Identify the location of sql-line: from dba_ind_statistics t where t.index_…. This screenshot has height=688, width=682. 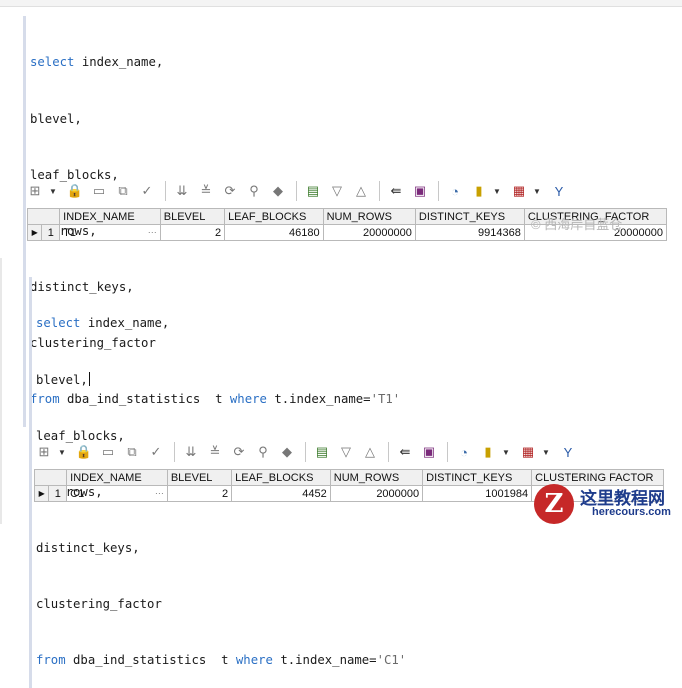
(221, 660).